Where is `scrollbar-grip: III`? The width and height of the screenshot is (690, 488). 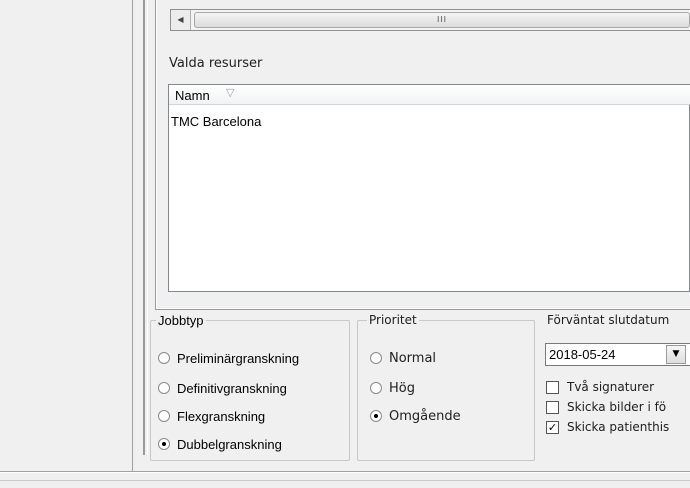 scrollbar-grip: III is located at coordinates (442, 19).